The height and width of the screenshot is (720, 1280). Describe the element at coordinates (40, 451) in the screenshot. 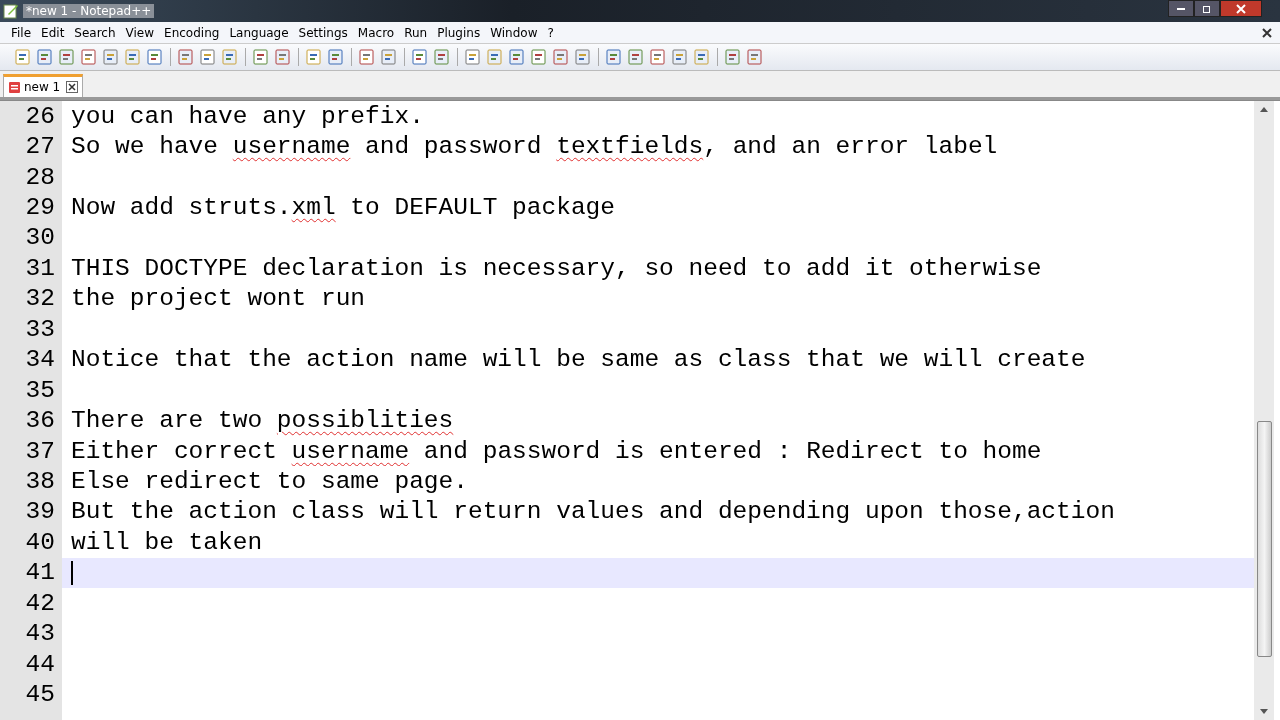

I see `line-number: 37` at that location.